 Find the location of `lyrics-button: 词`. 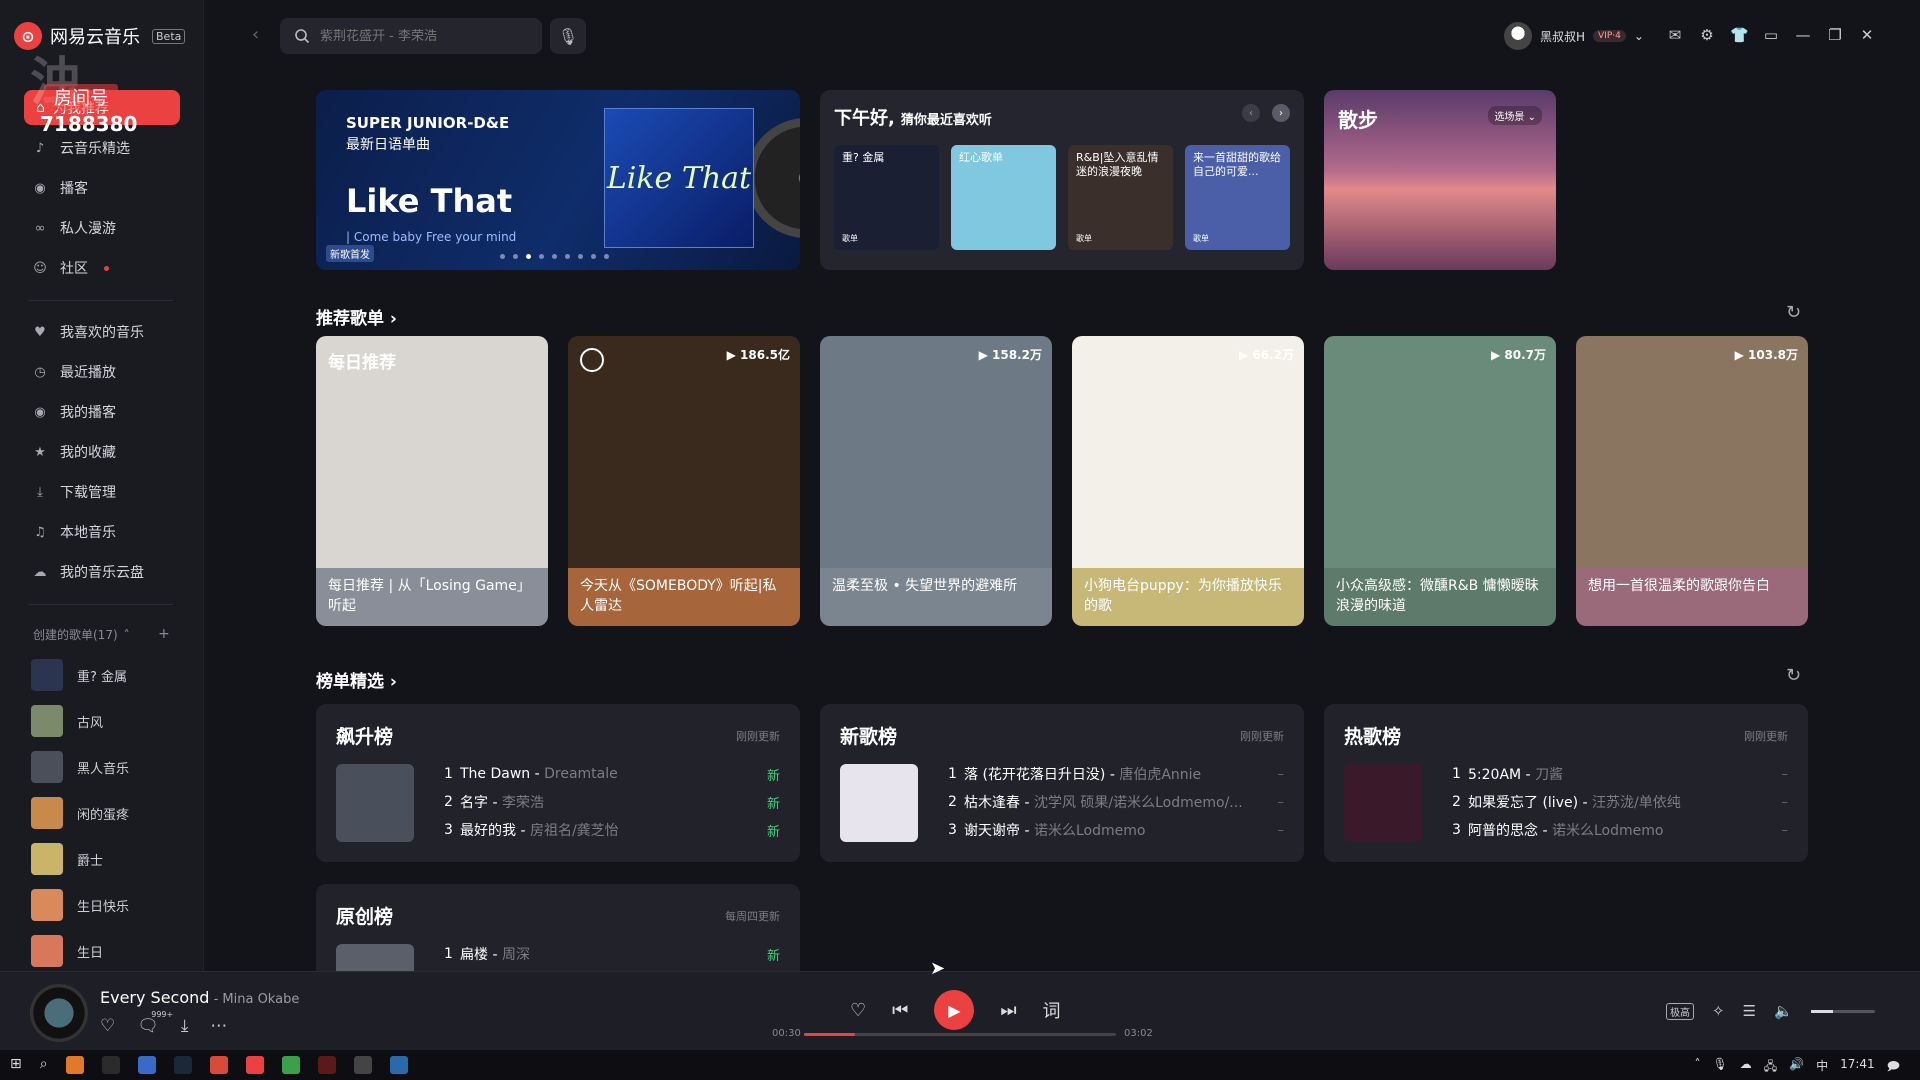

lyrics-button: 词 is located at coordinates (1052, 1010).